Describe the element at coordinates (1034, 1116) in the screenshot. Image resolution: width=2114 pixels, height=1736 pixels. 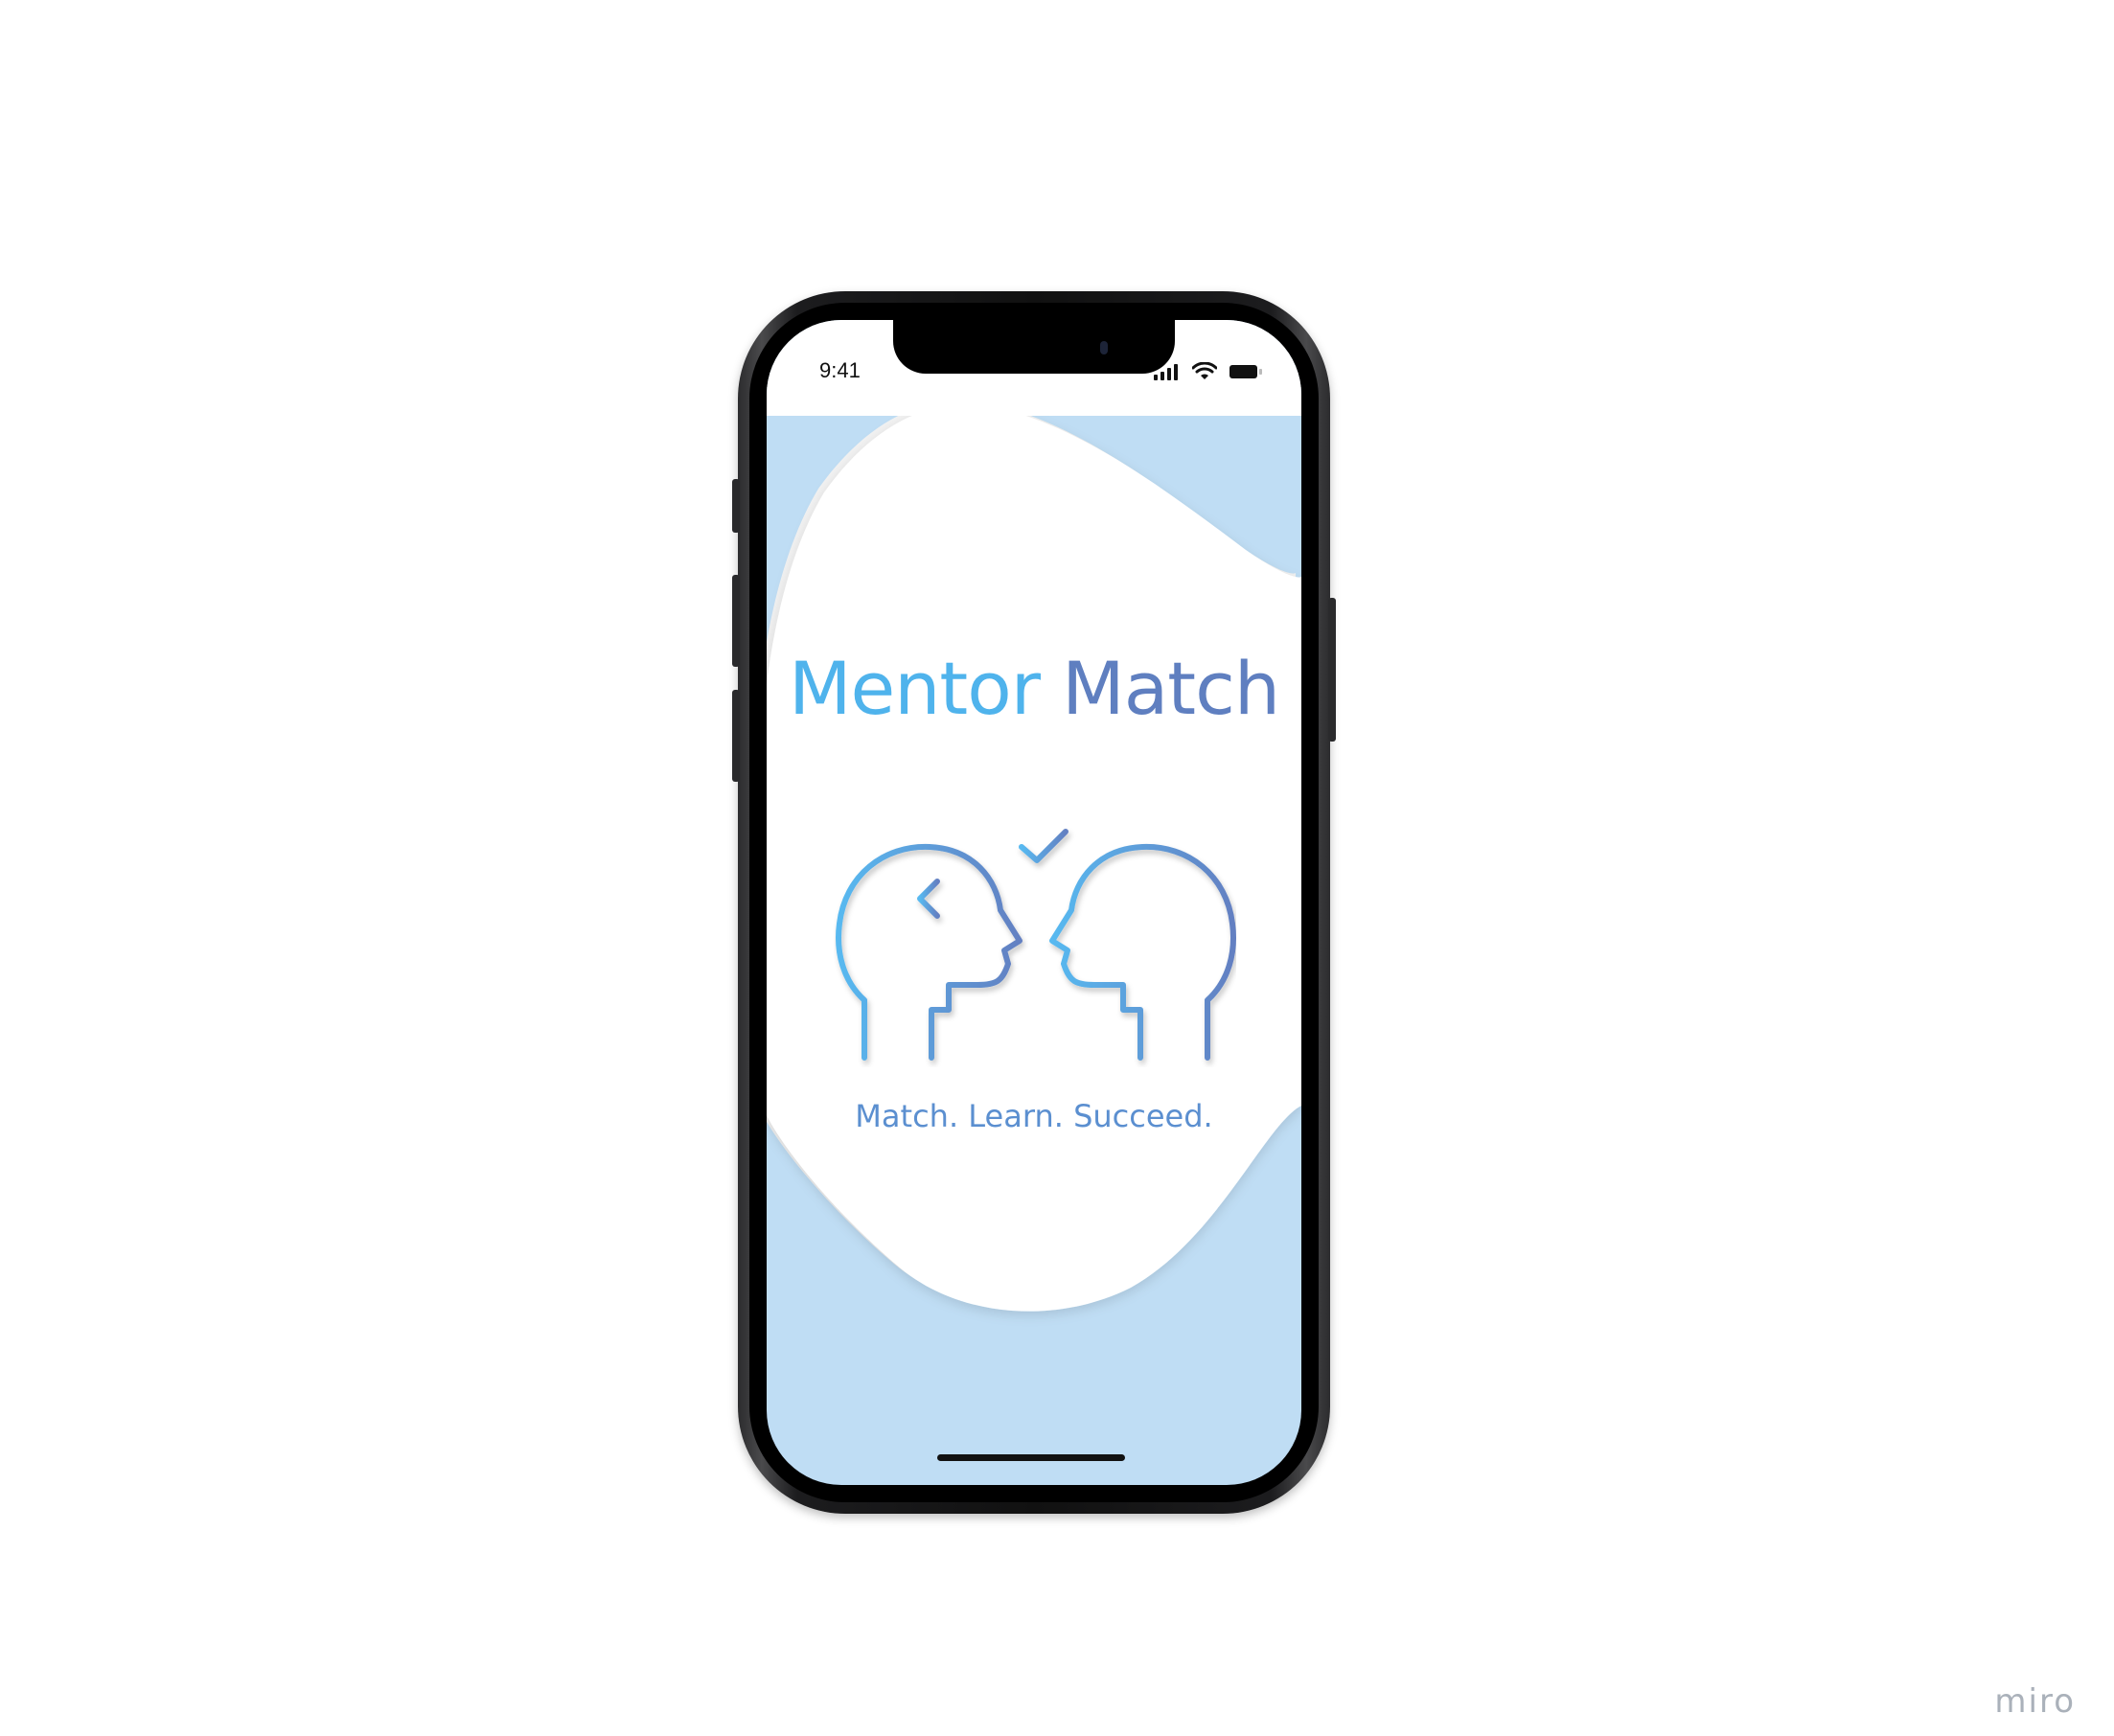
I see `app-tagline: Match. Learn. Succeed.` at that location.